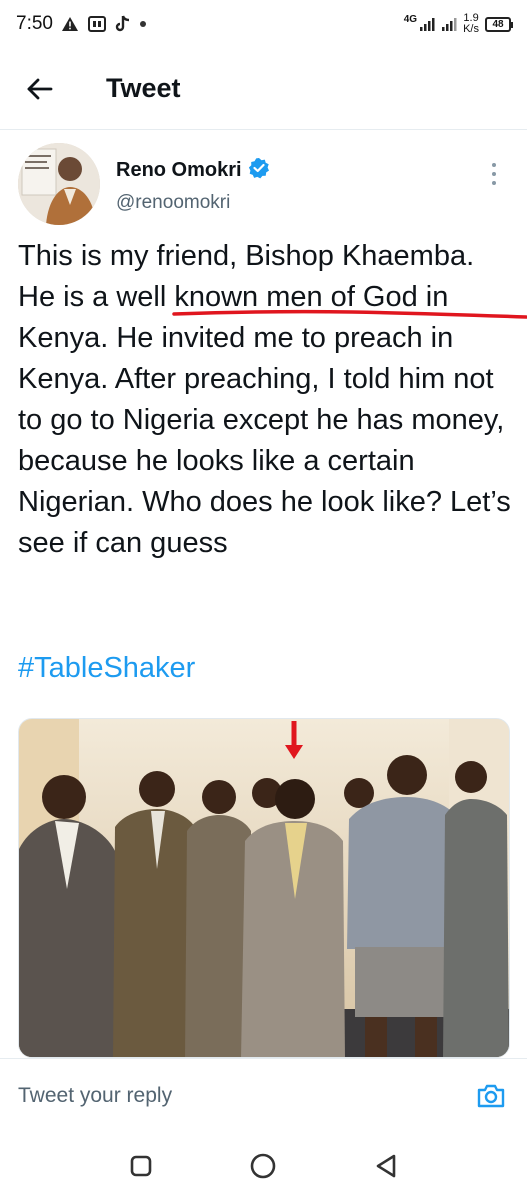 The width and height of the screenshot is (527, 1200). I want to click on reply-input: Tweet your reply, so click(95, 1096).